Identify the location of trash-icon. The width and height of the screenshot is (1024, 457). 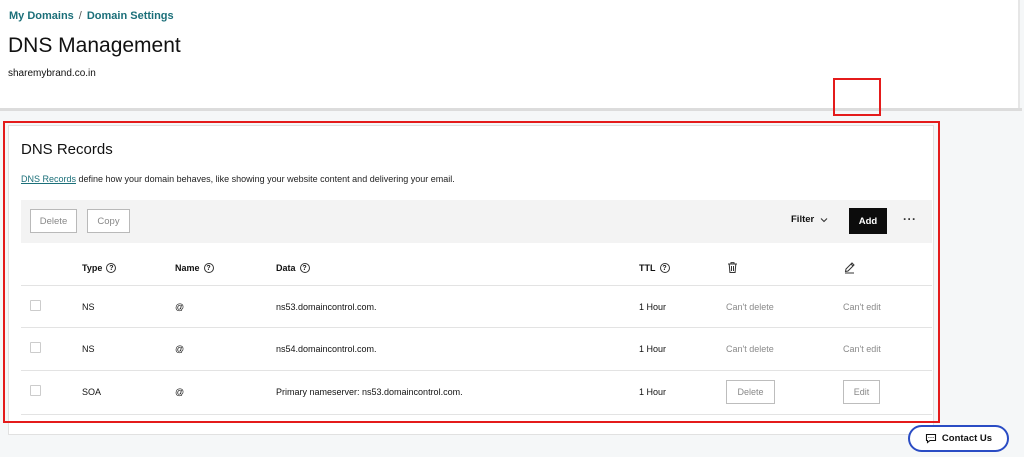
(732, 267).